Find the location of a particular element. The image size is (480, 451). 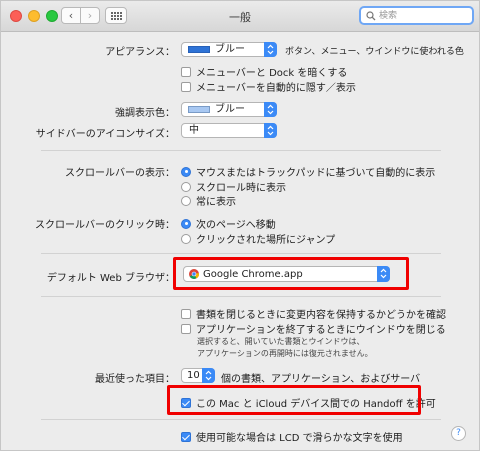

sidebar-icon-size-value: 中 is located at coordinates (194, 130).